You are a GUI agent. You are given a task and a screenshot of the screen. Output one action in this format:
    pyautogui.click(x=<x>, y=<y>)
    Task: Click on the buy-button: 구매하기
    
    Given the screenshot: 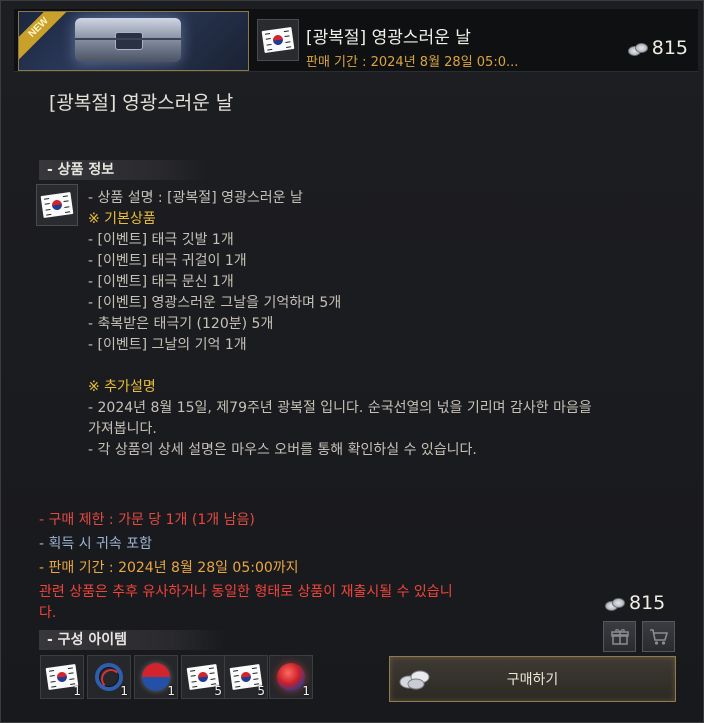 What is the action you would take?
    pyautogui.click(x=532, y=679)
    